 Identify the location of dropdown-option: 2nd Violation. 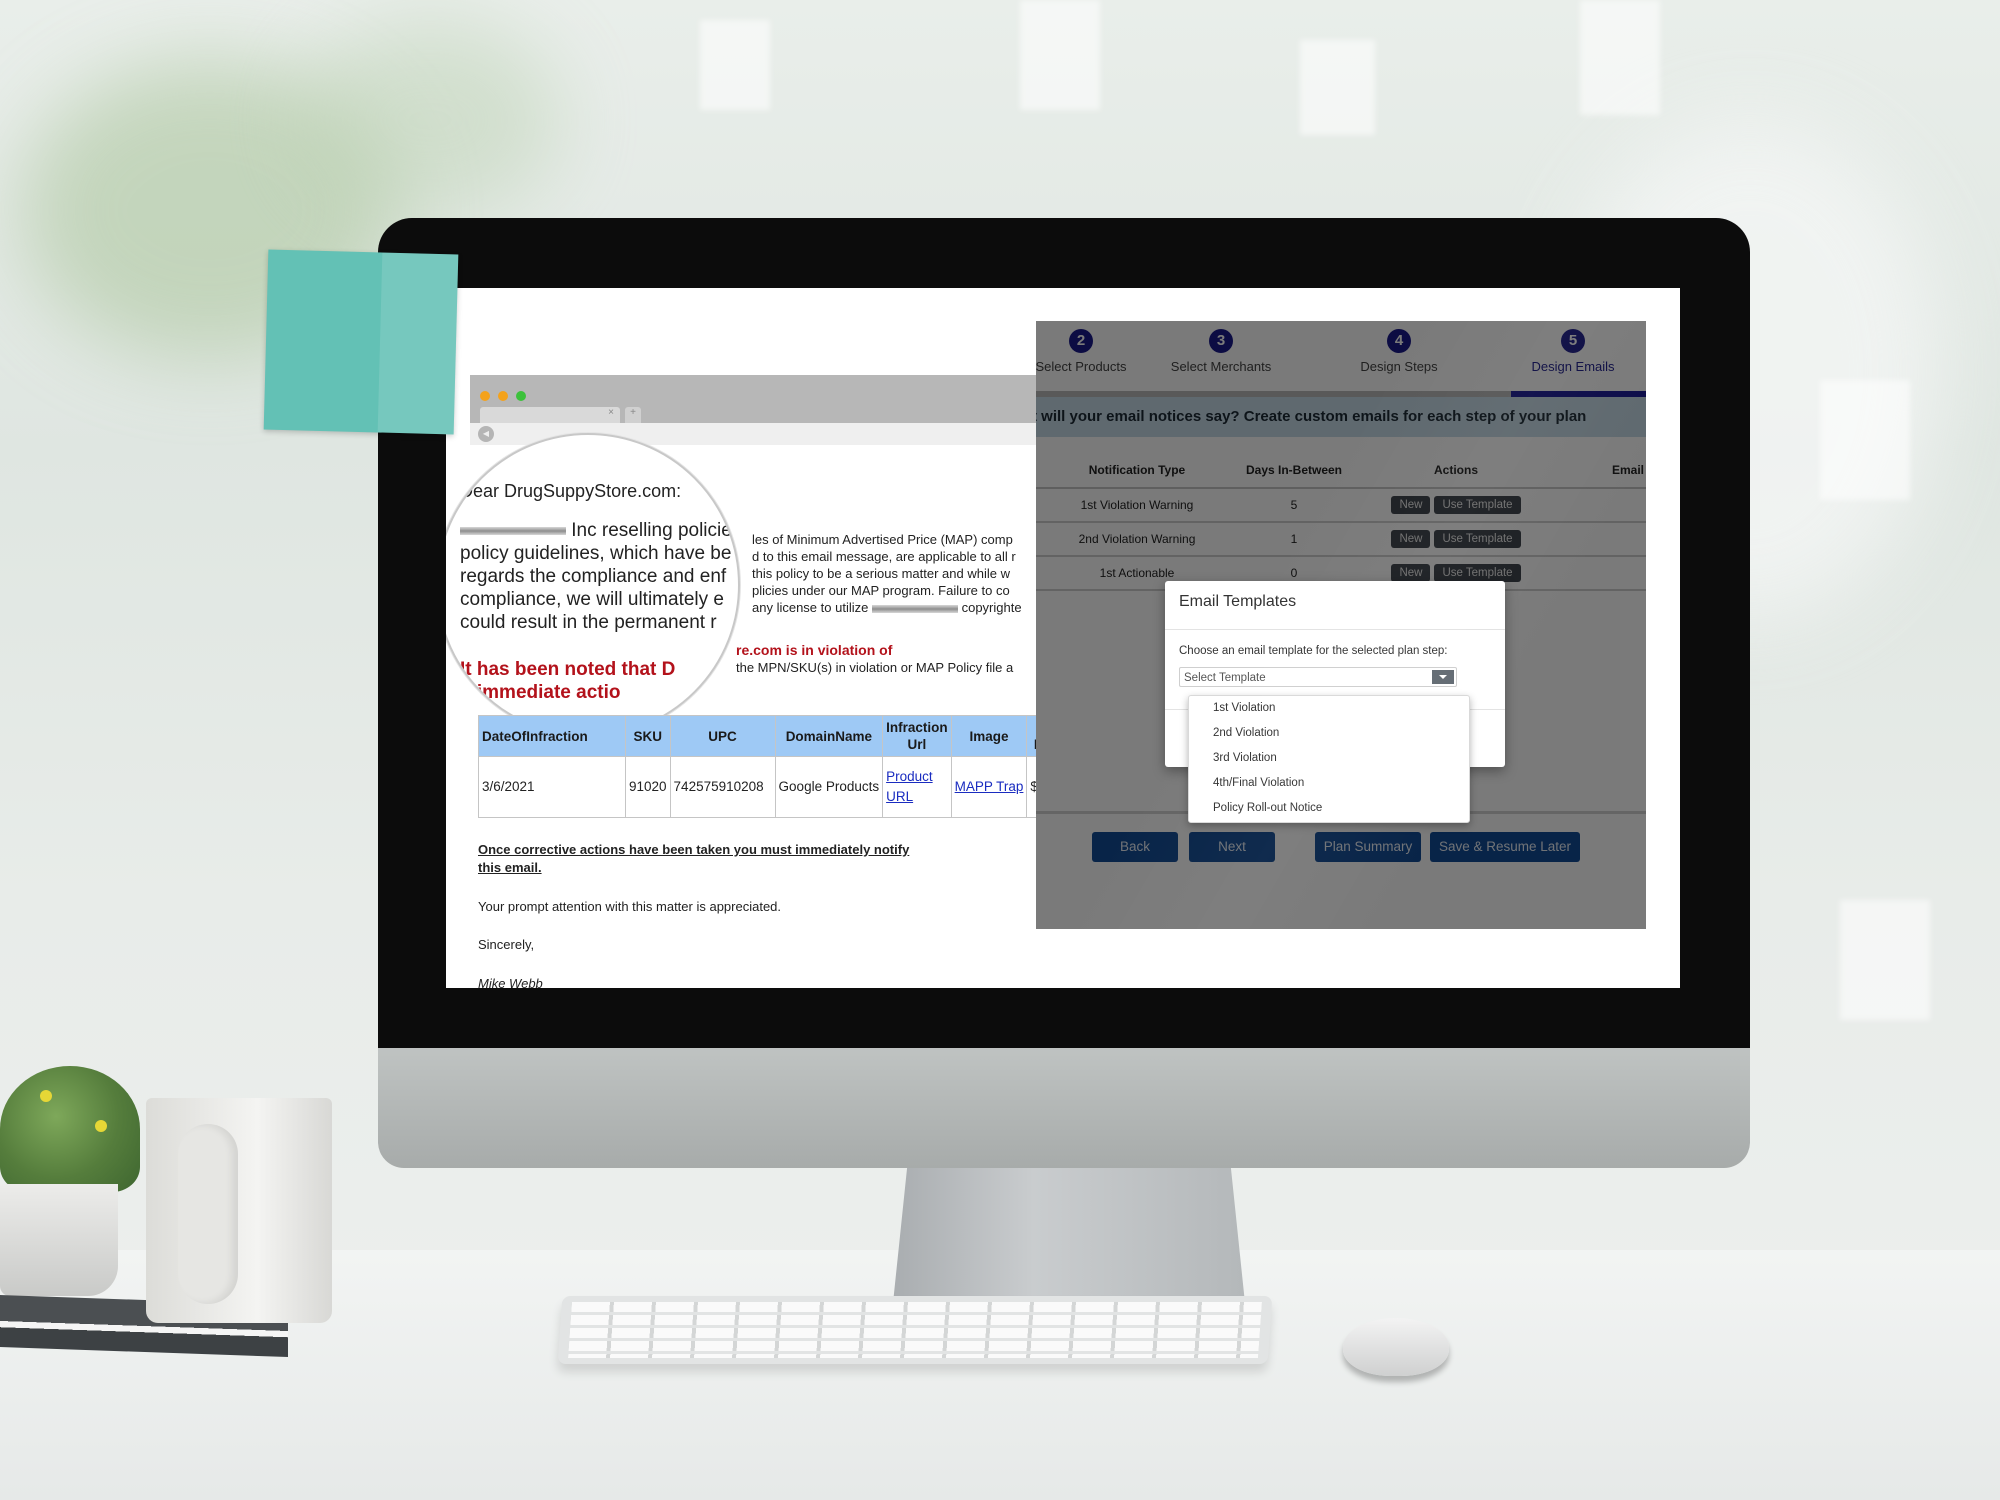
(1329, 733).